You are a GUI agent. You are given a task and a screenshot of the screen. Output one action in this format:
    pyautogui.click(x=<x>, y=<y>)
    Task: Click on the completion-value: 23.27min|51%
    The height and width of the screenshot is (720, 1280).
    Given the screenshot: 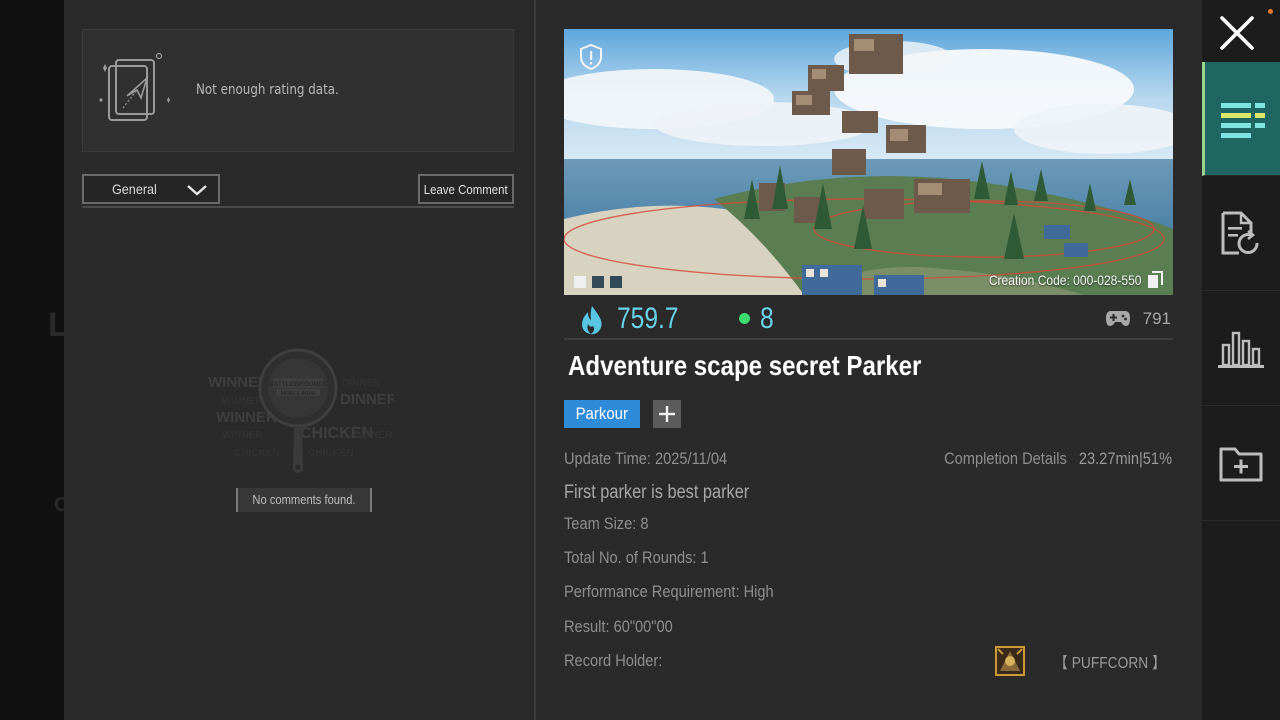 What is the action you would take?
    pyautogui.click(x=1125, y=458)
    